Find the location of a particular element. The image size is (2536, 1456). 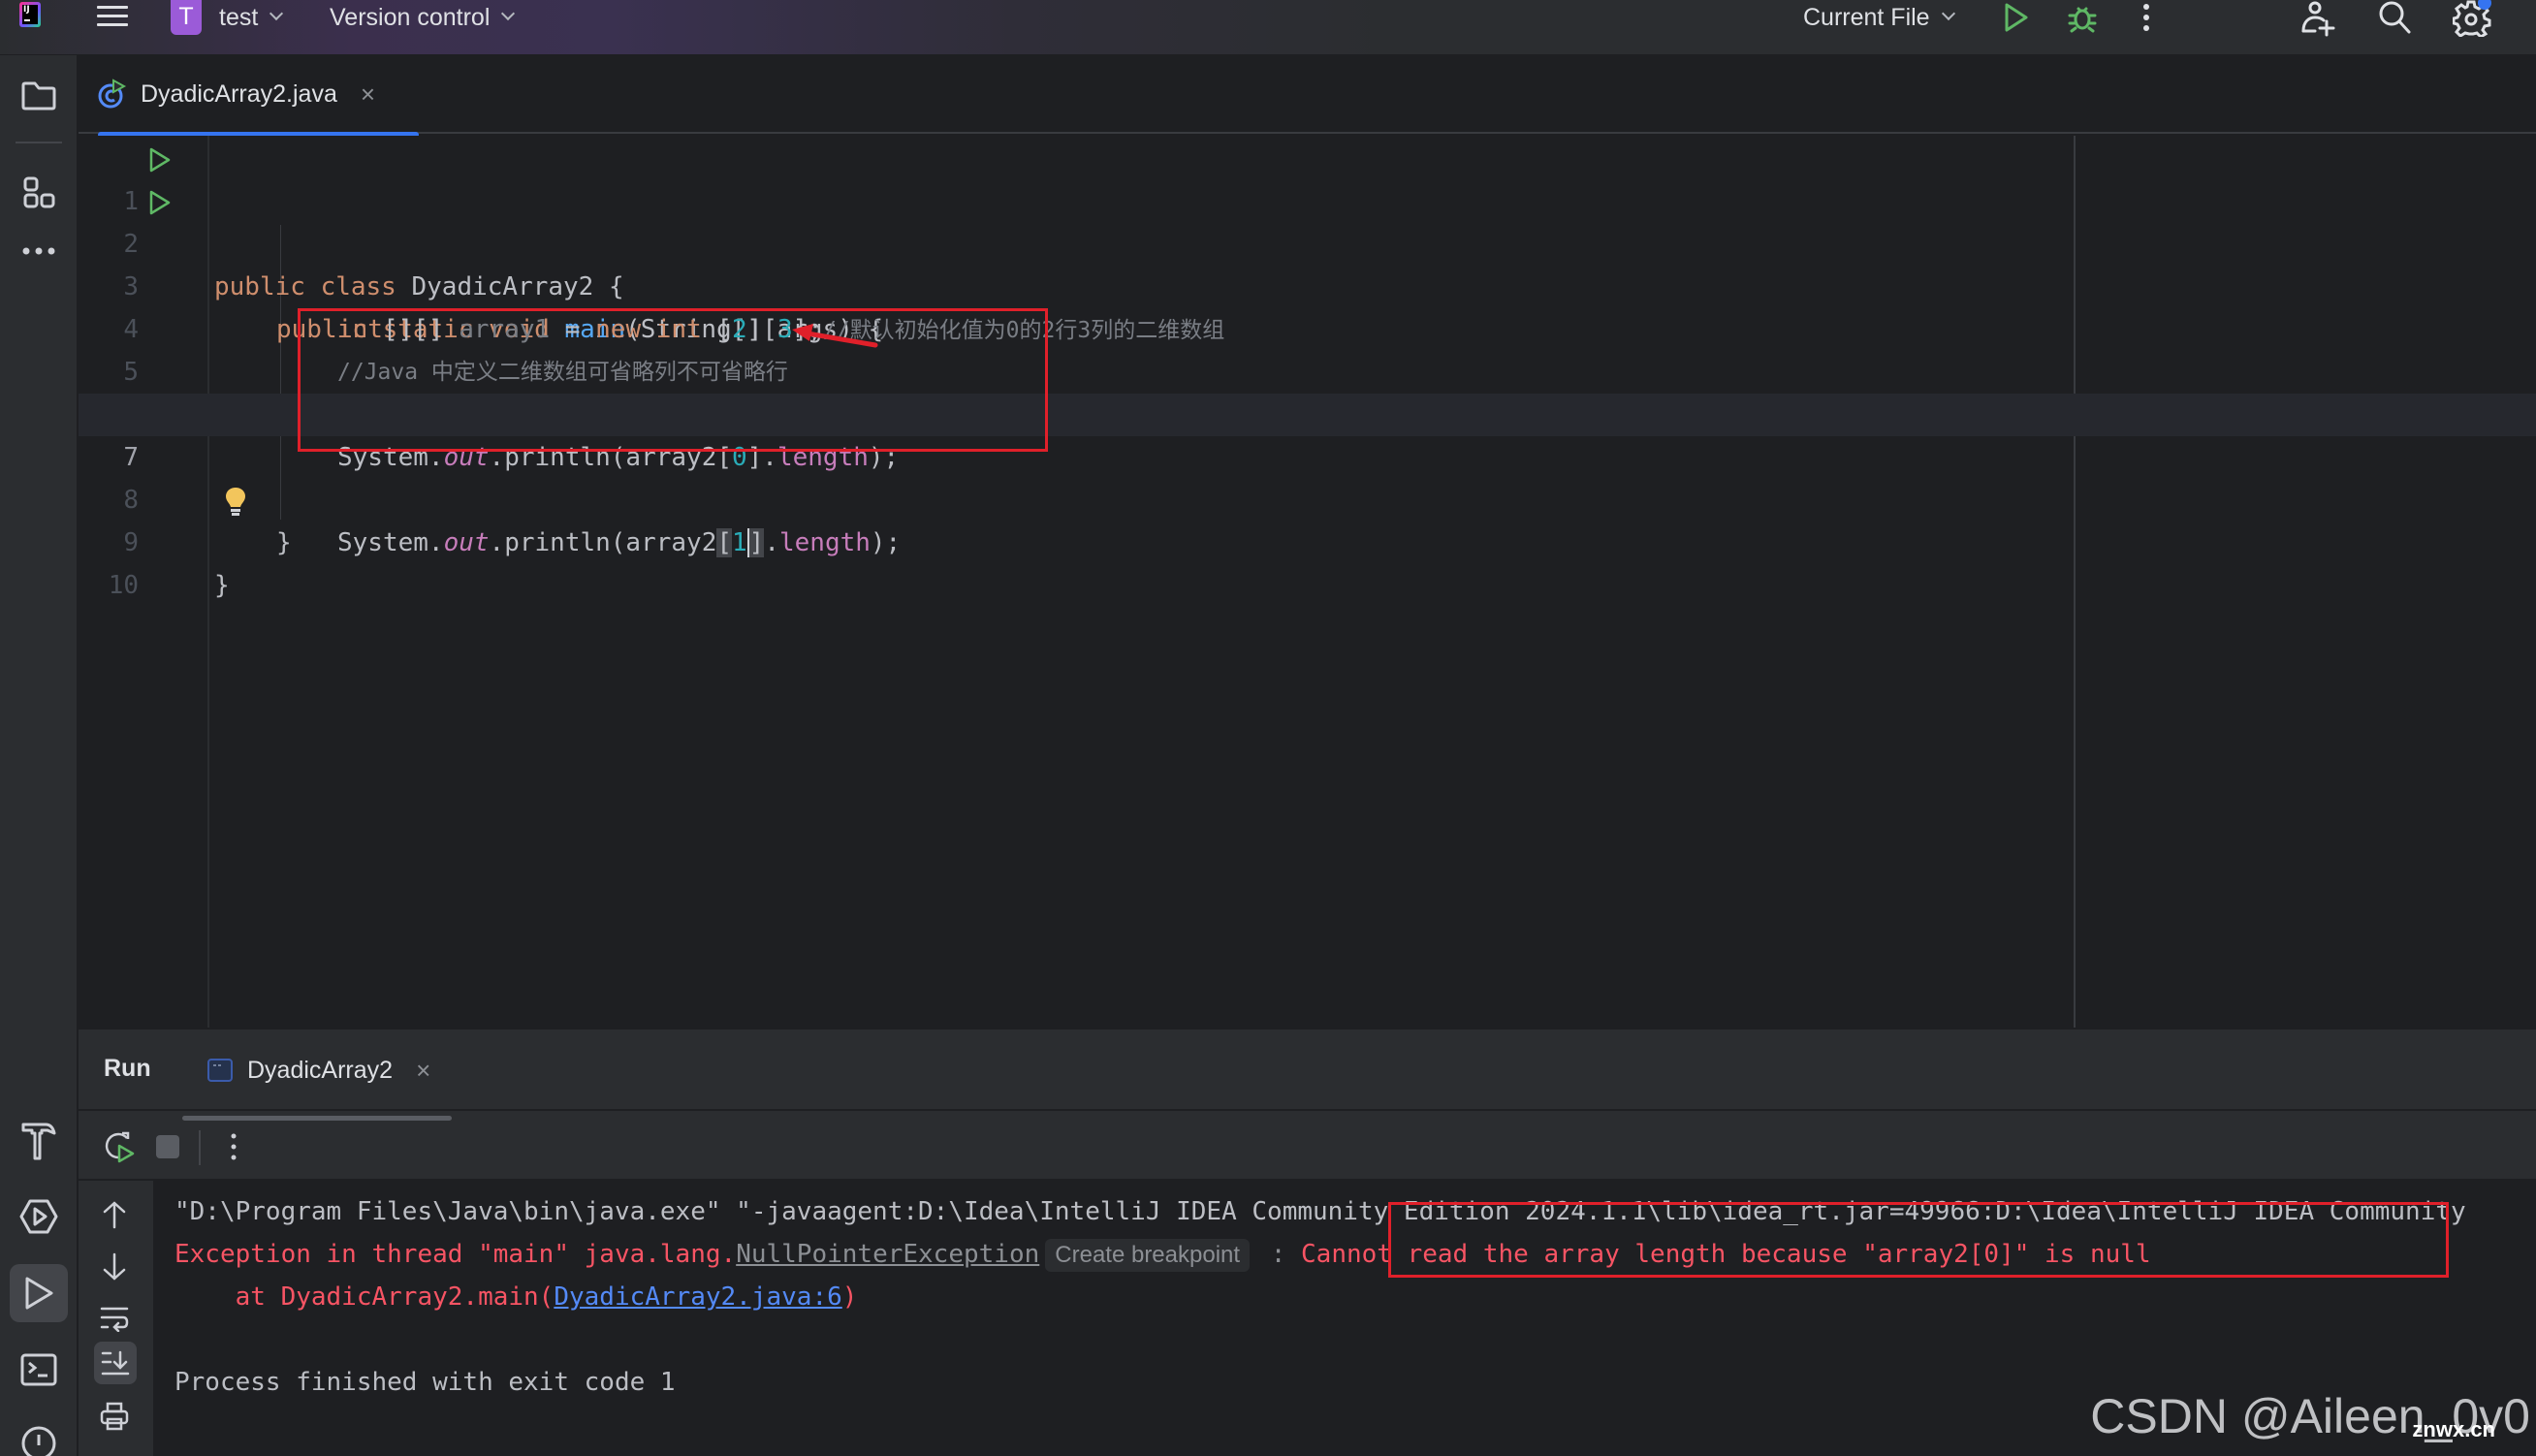

build-hammer-icon is located at coordinates (39, 1141).